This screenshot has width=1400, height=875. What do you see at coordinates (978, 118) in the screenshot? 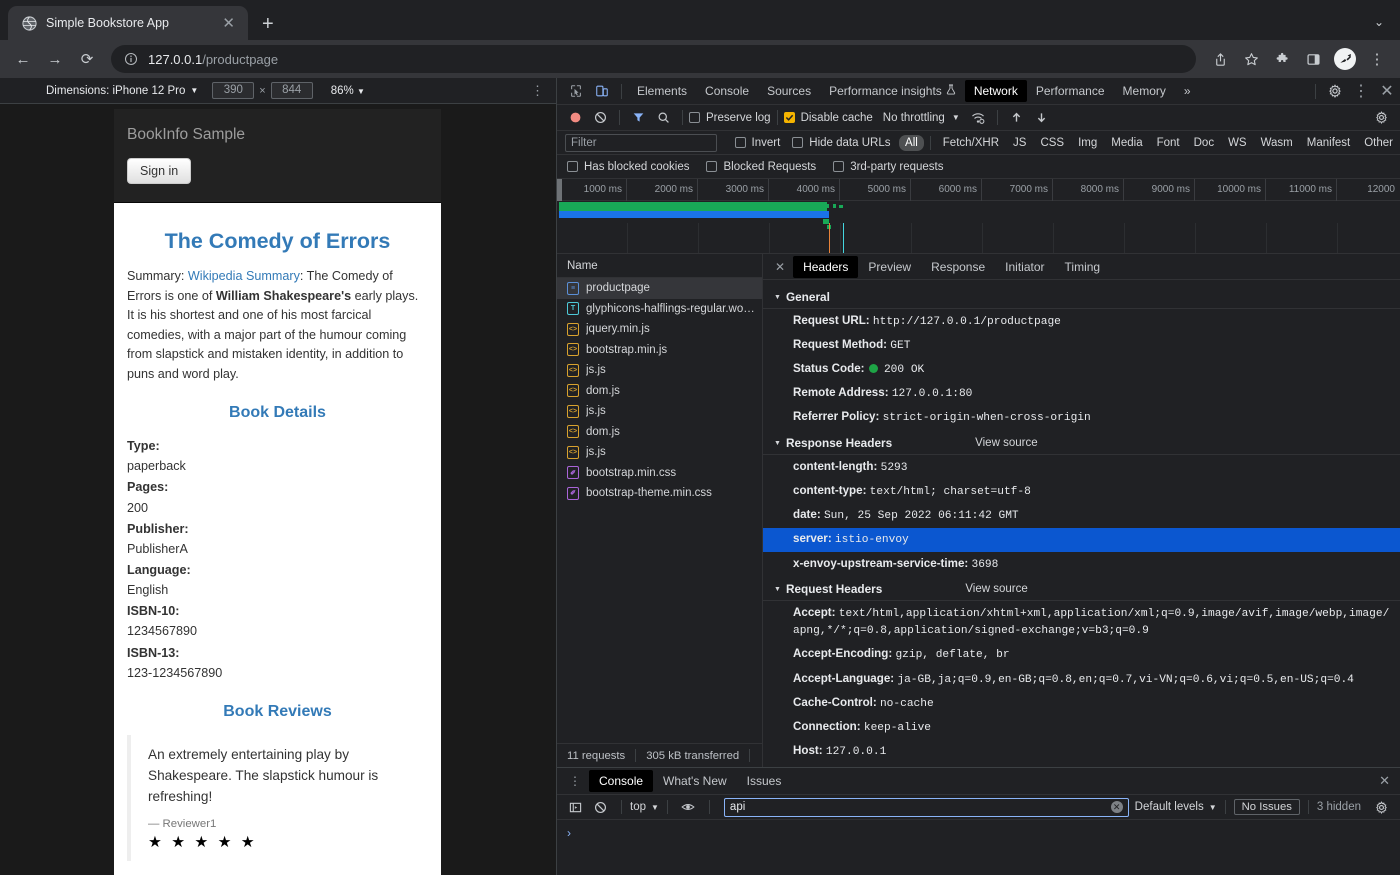
I see `network-conditions-icon` at bounding box center [978, 118].